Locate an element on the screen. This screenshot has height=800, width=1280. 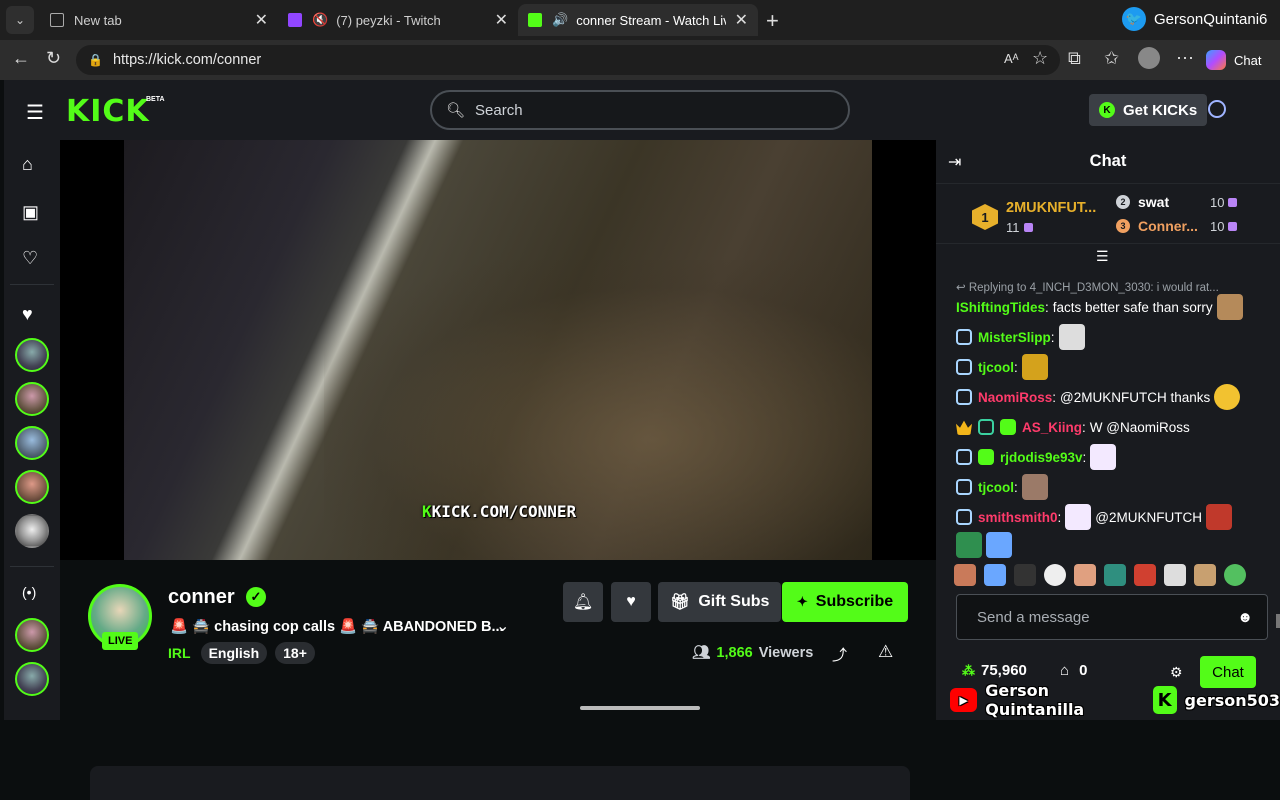
notification-bell-button: 🔔︎ is located at coordinates (583, 602).